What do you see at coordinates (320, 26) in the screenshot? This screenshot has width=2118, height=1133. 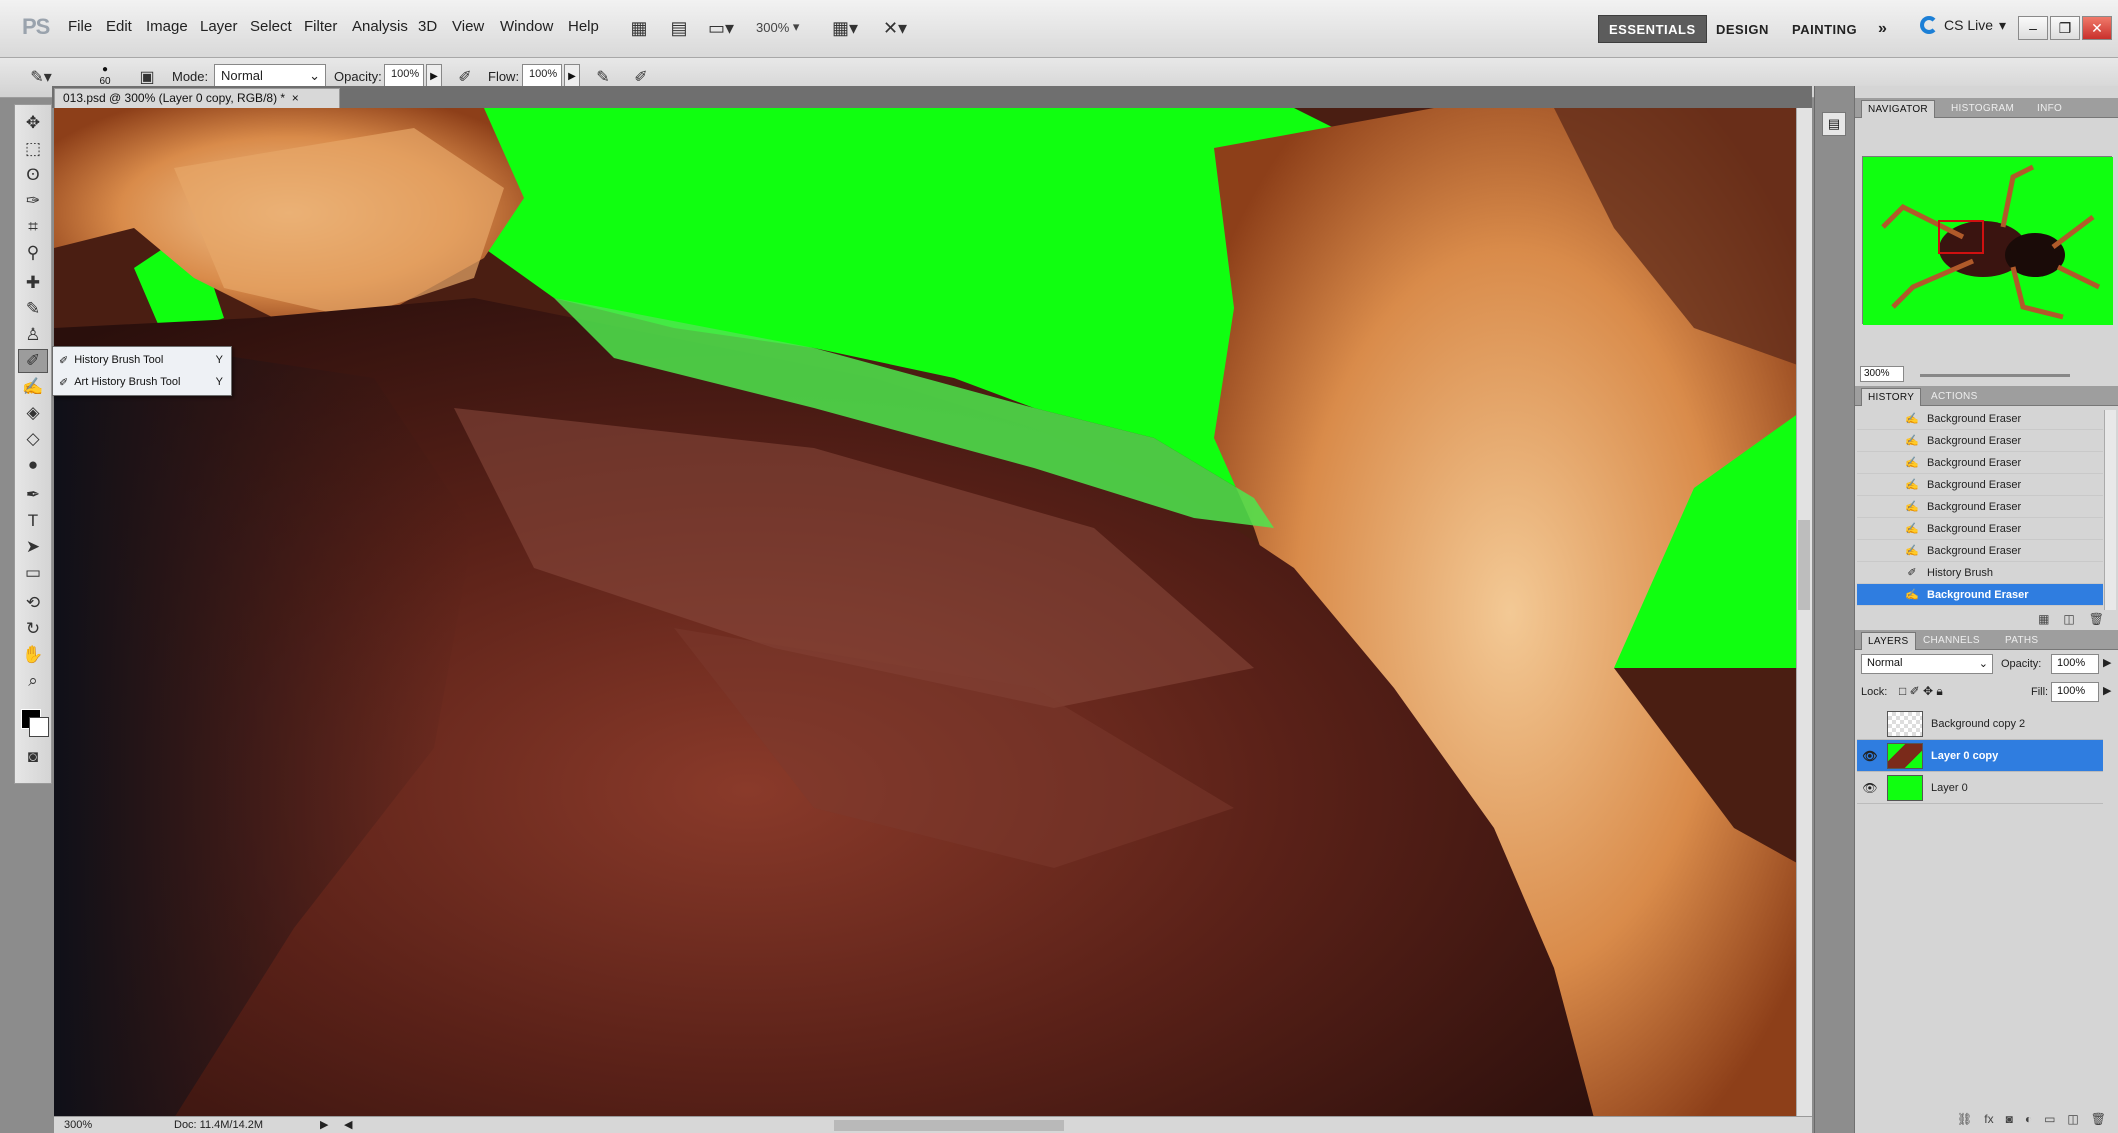 I see `menu-filter: Filter` at bounding box center [320, 26].